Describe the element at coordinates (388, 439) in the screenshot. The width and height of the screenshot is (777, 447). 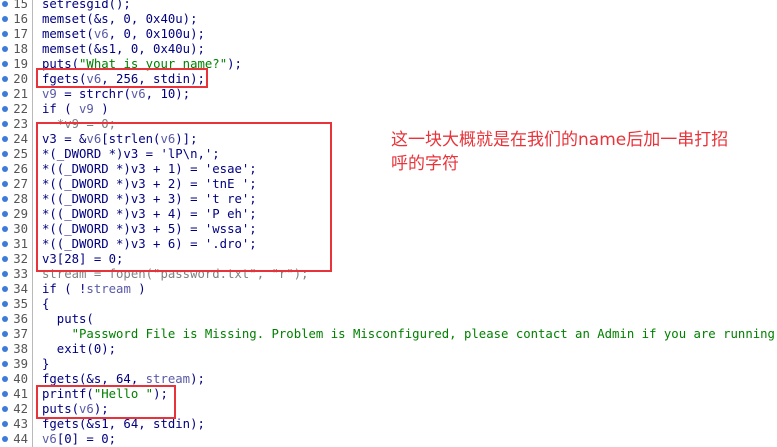
I see `code-line: 44 v6[0] = 0;` at that location.